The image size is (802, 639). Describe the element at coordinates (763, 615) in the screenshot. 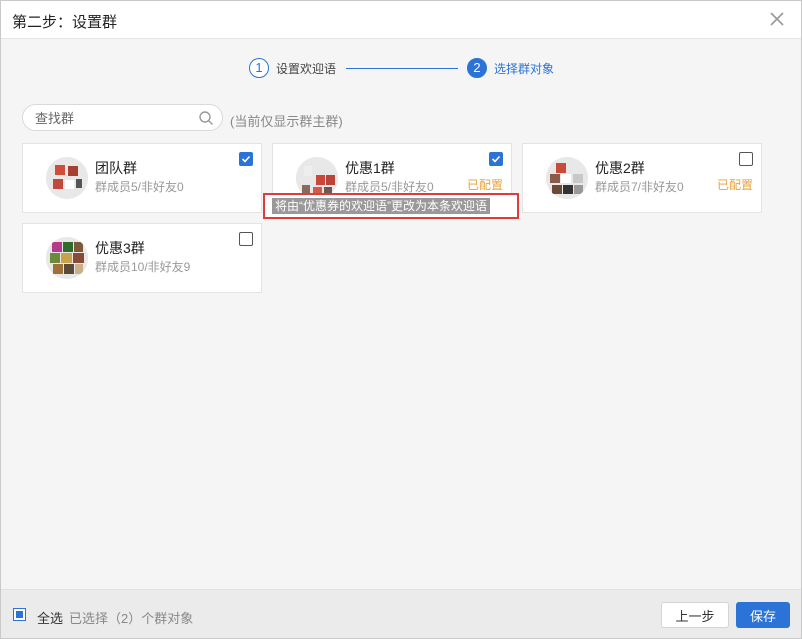

I see `save-button: 保存` at that location.